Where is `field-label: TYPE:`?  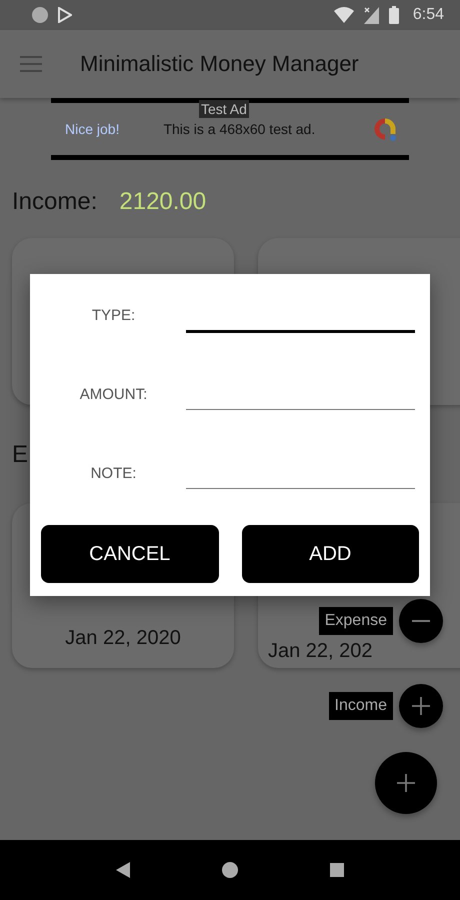
field-label: TYPE: is located at coordinates (113, 316).